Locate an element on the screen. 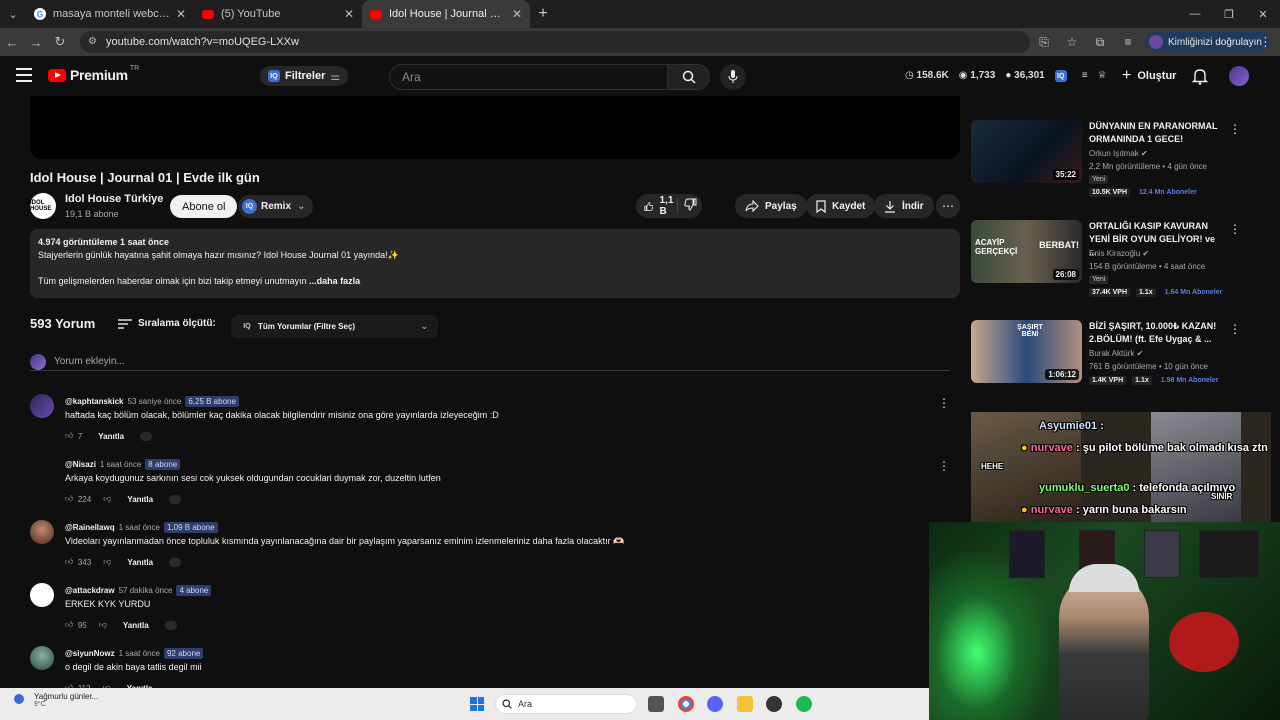 The image size is (1280, 720). recommended-channel: Orkun Işıtmak ✔ is located at coordinates (1118, 153).